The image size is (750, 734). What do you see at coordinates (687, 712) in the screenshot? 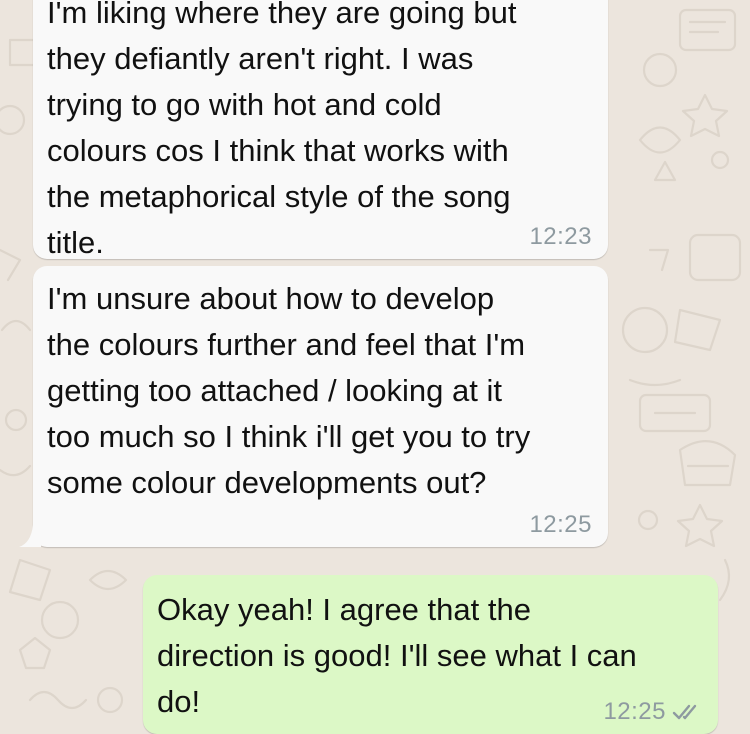
I see `double-check-icon` at bounding box center [687, 712].